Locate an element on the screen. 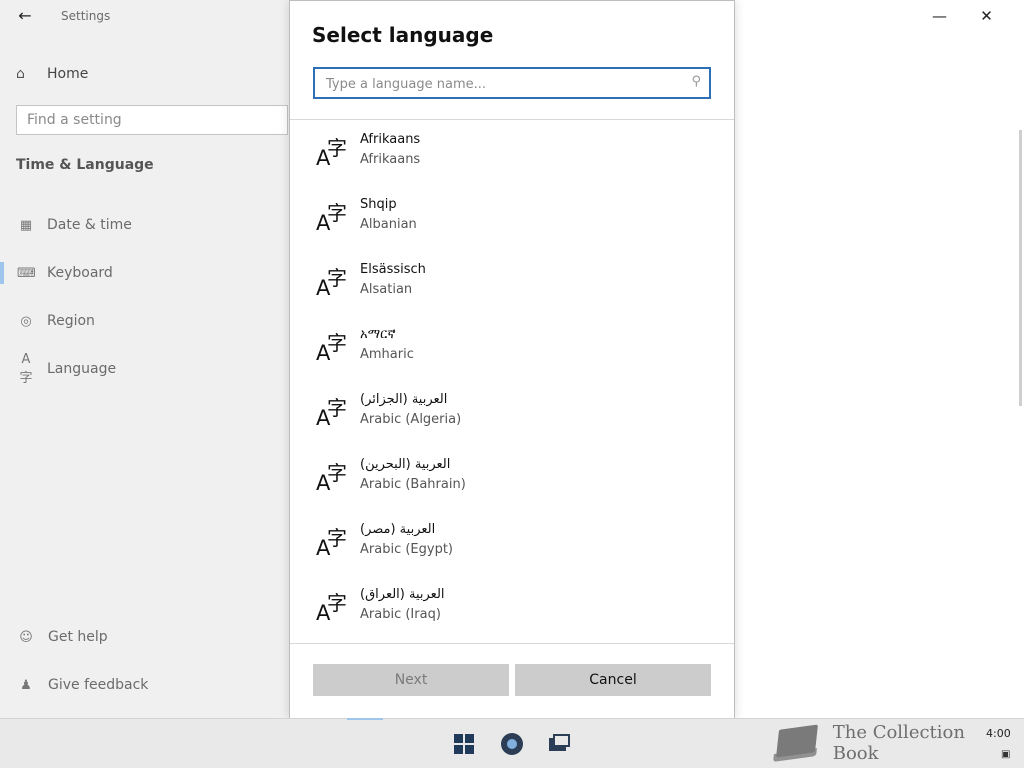  calendar-clock-icon: ▦ is located at coordinates (26, 225).